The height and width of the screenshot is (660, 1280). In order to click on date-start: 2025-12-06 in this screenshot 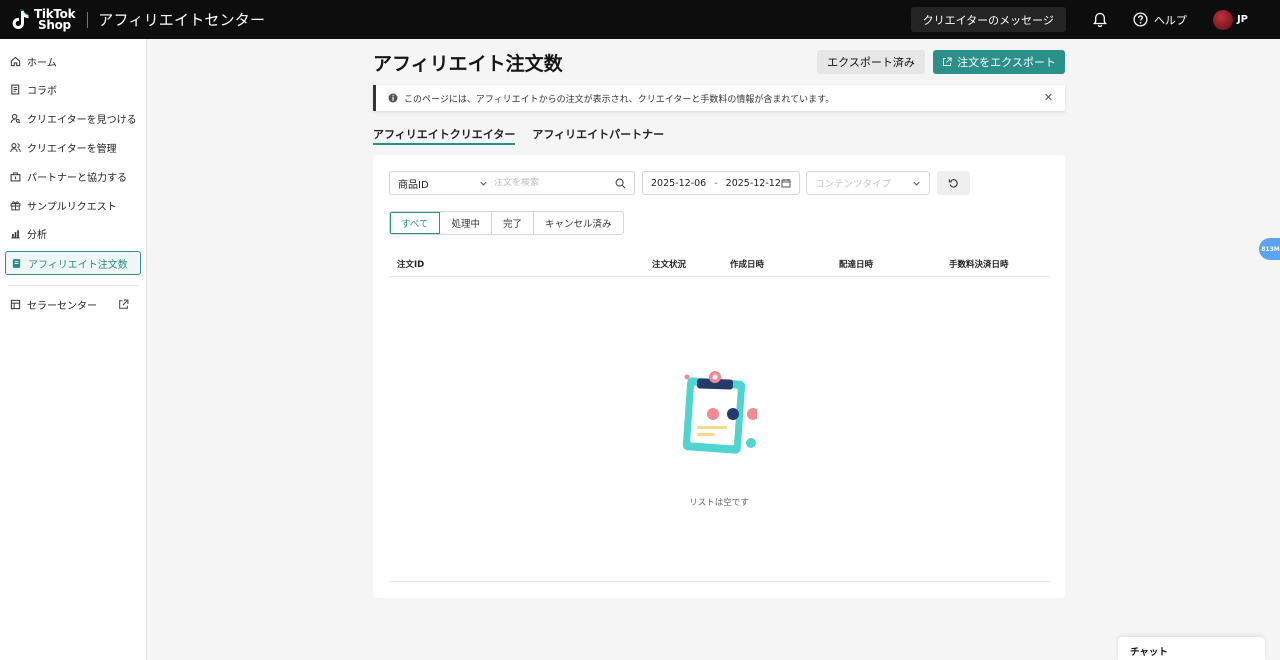, I will do `click(679, 183)`.